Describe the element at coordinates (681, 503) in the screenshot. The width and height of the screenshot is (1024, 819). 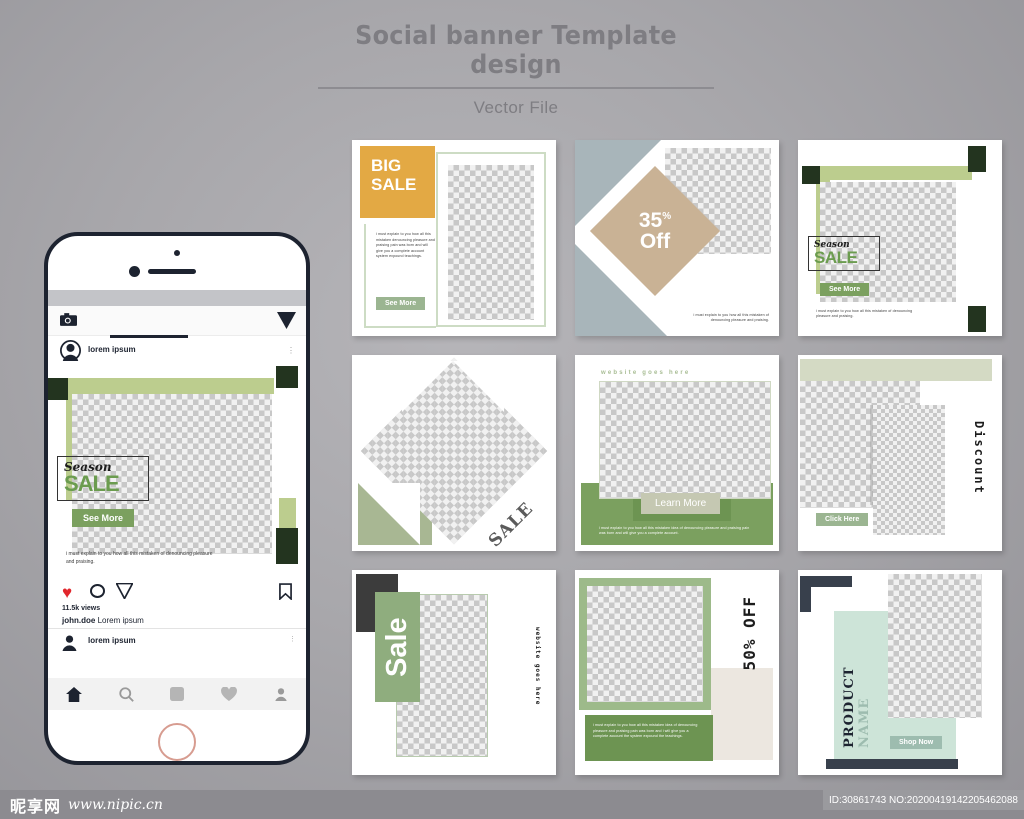
I see `learn-more-button: Learn More` at that location.